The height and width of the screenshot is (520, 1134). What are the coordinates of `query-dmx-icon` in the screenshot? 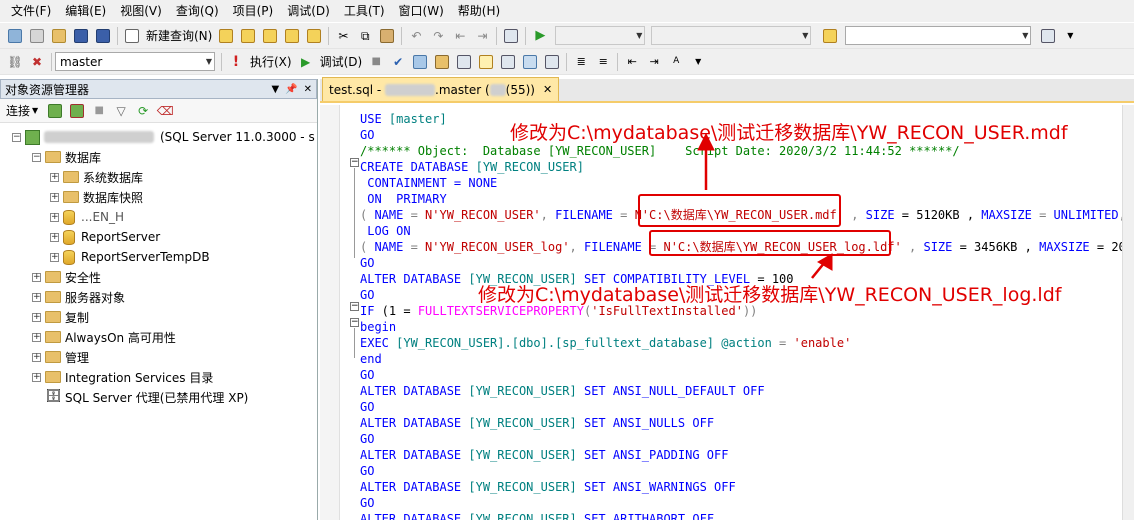 It's located at (270, 36).